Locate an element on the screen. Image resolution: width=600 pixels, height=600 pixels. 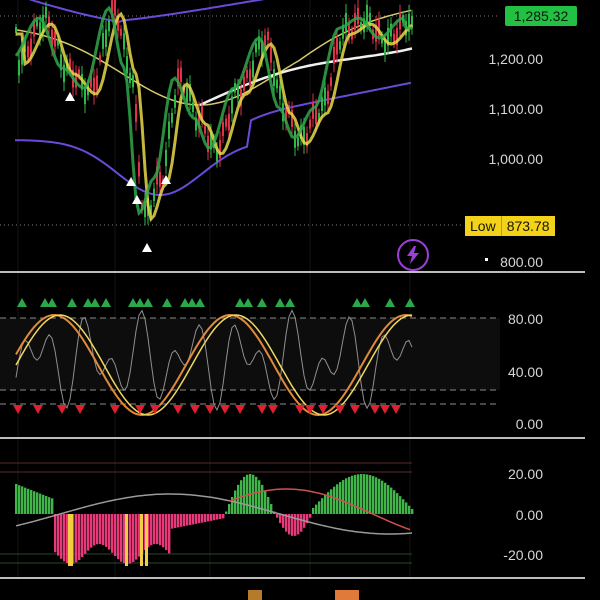
dot-marker is located at coordinates (486, 259).